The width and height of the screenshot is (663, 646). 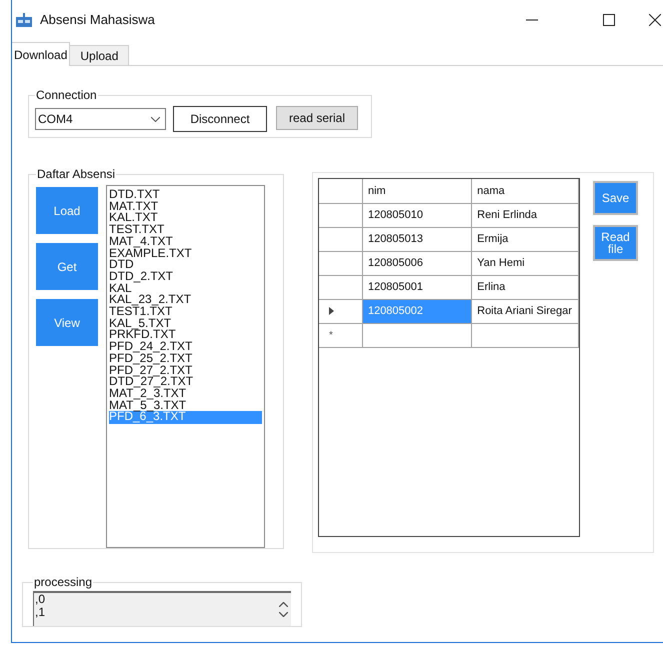 I want to click on group-title: Daftar Absensi, so click(x=76, y=174).